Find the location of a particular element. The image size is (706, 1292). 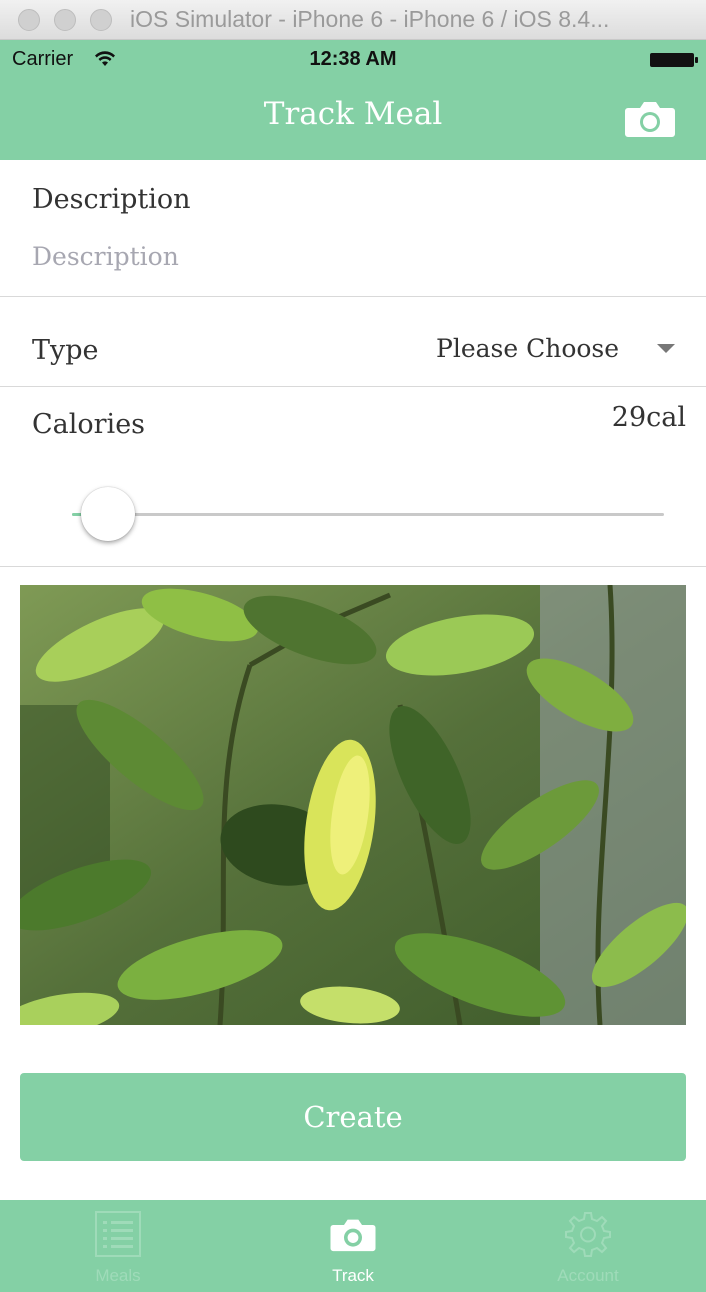

page-title: Track Meal is located at coordinates (353, 114).